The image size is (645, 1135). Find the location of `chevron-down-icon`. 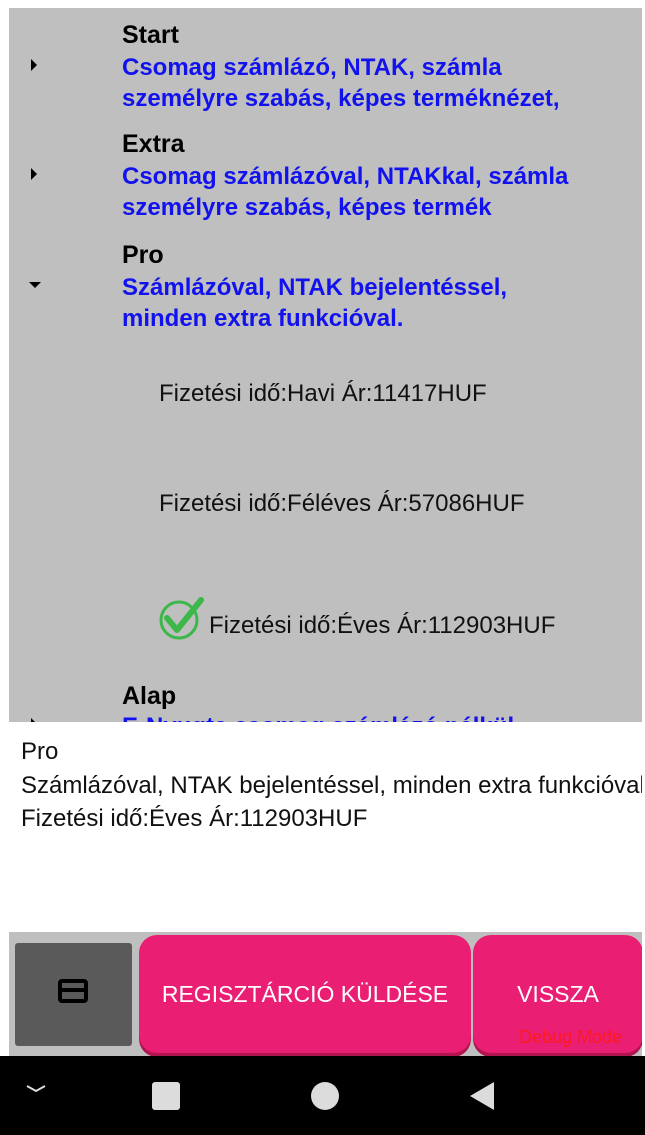

chevron-down-icon is located at coordinates (36, 1090).